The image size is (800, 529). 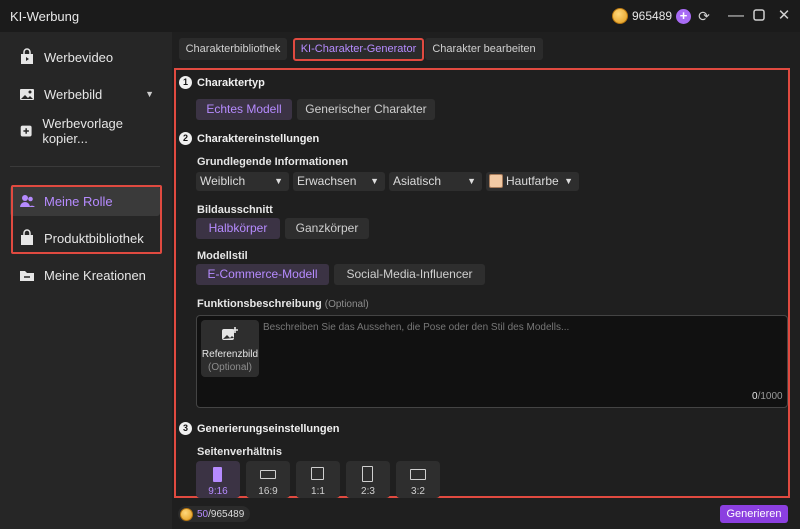 What do you see at coordinates (684, 16) in the screenshot?
I see `add-credits-button: +` at bounding box center [684, 16].